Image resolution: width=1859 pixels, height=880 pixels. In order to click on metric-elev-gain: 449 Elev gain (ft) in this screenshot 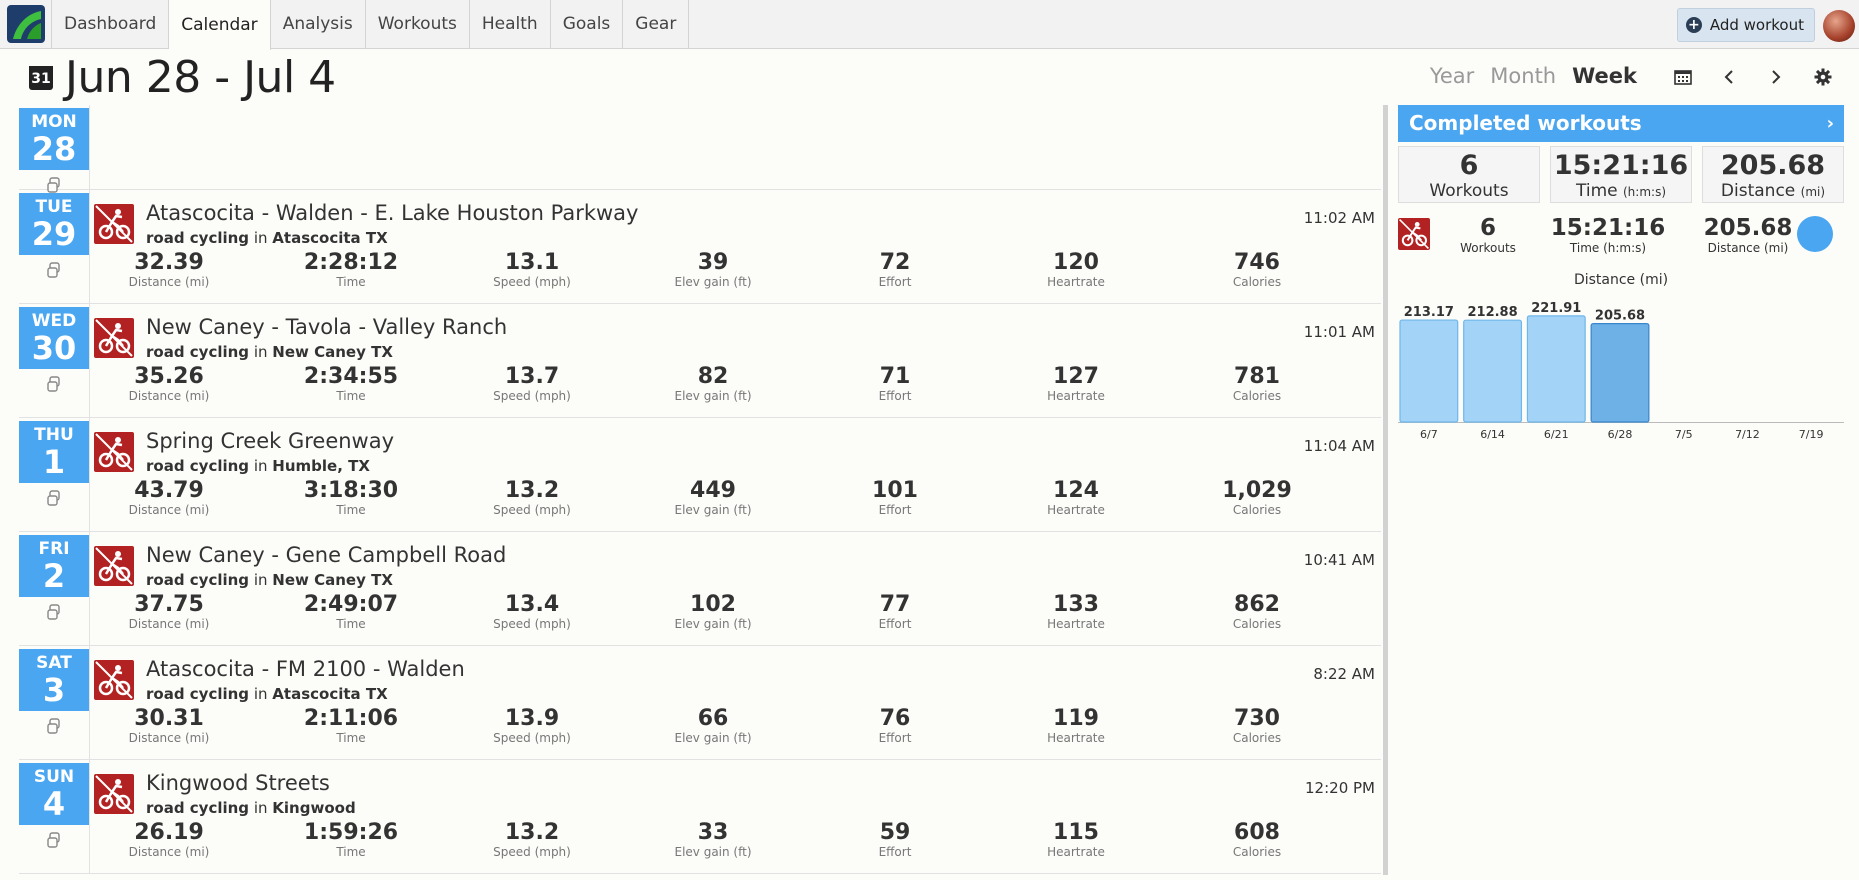, I will do `click(713, 498)`.